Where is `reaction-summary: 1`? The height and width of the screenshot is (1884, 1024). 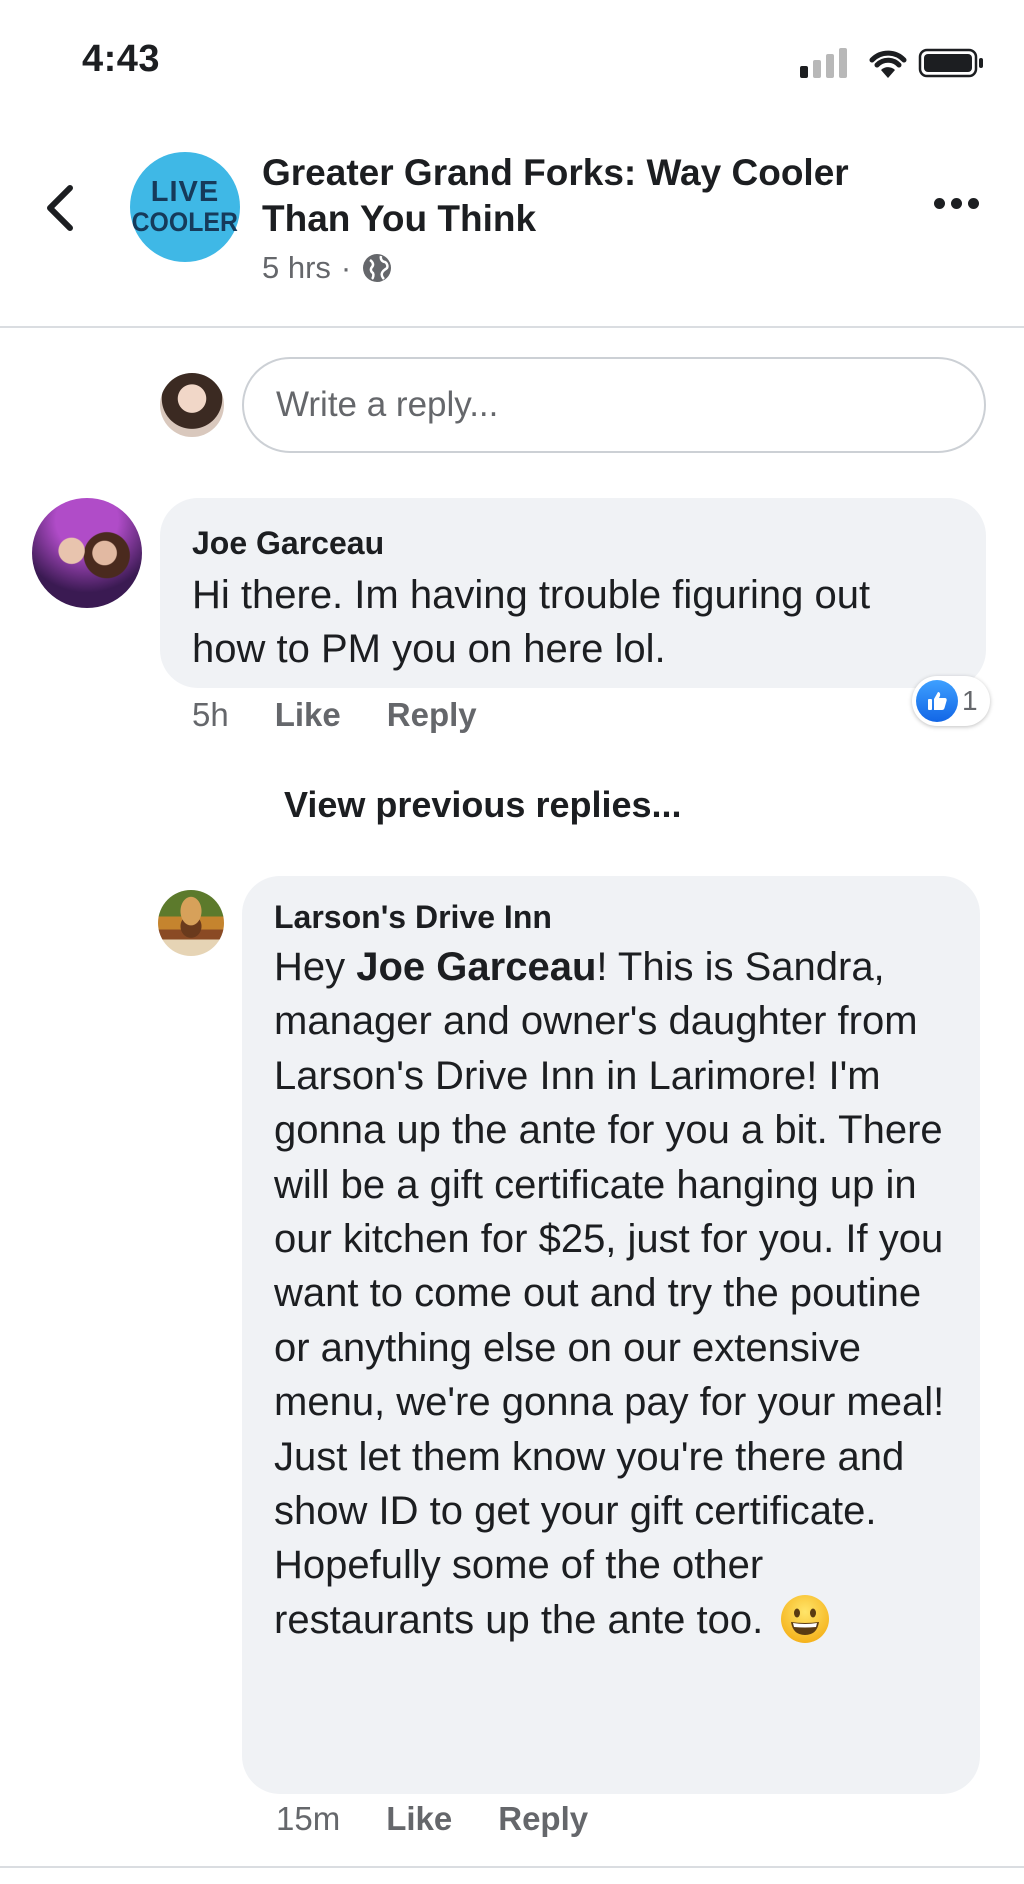
reaction-summary: 1 is located at coordinates (951, 701).